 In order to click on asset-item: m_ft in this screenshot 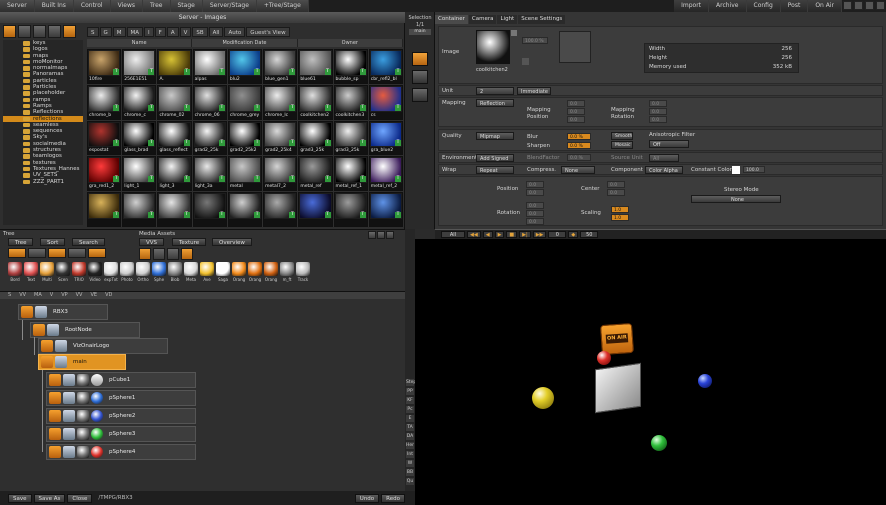, I will do `click(287, 273)`.